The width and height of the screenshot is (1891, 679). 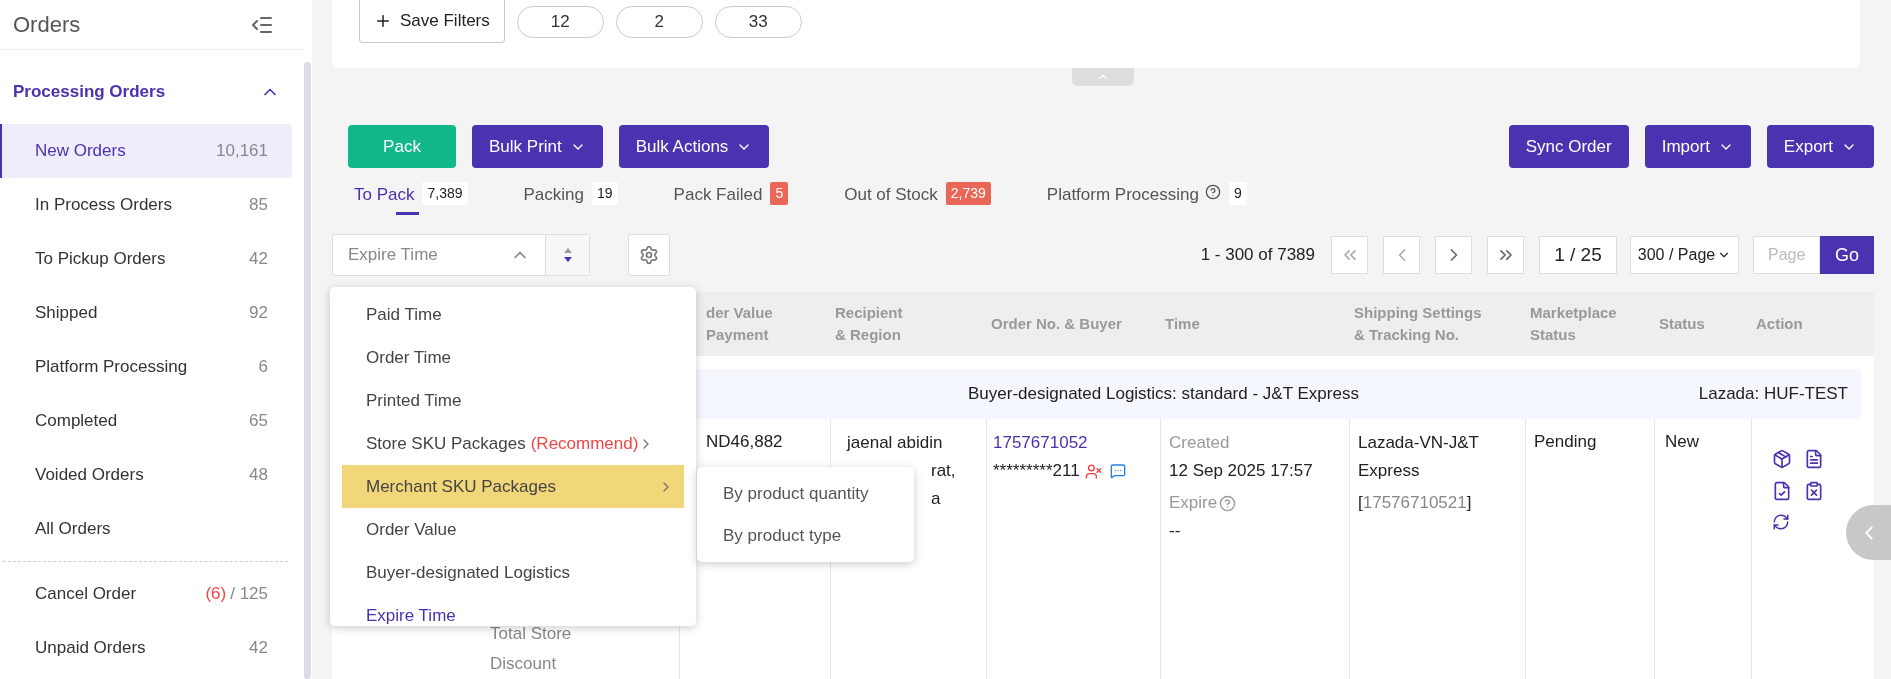 I want to click on sort-select: Expire Time, so click(x=461, y=255).